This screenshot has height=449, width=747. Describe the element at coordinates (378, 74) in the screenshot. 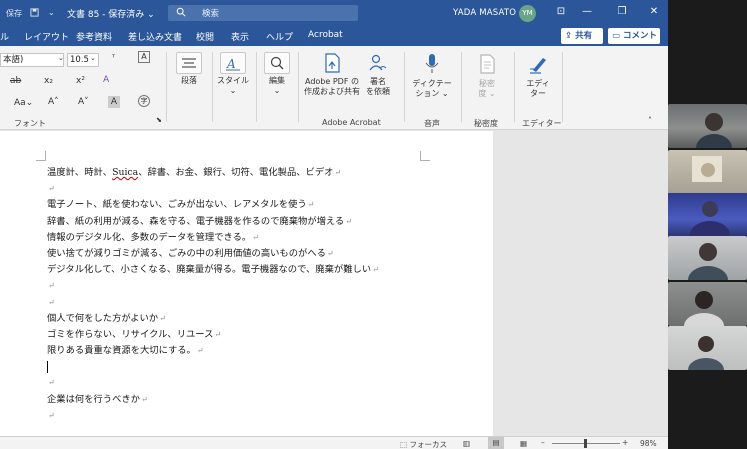

I see `sign-request-button: 署名 を依頼` at that location.